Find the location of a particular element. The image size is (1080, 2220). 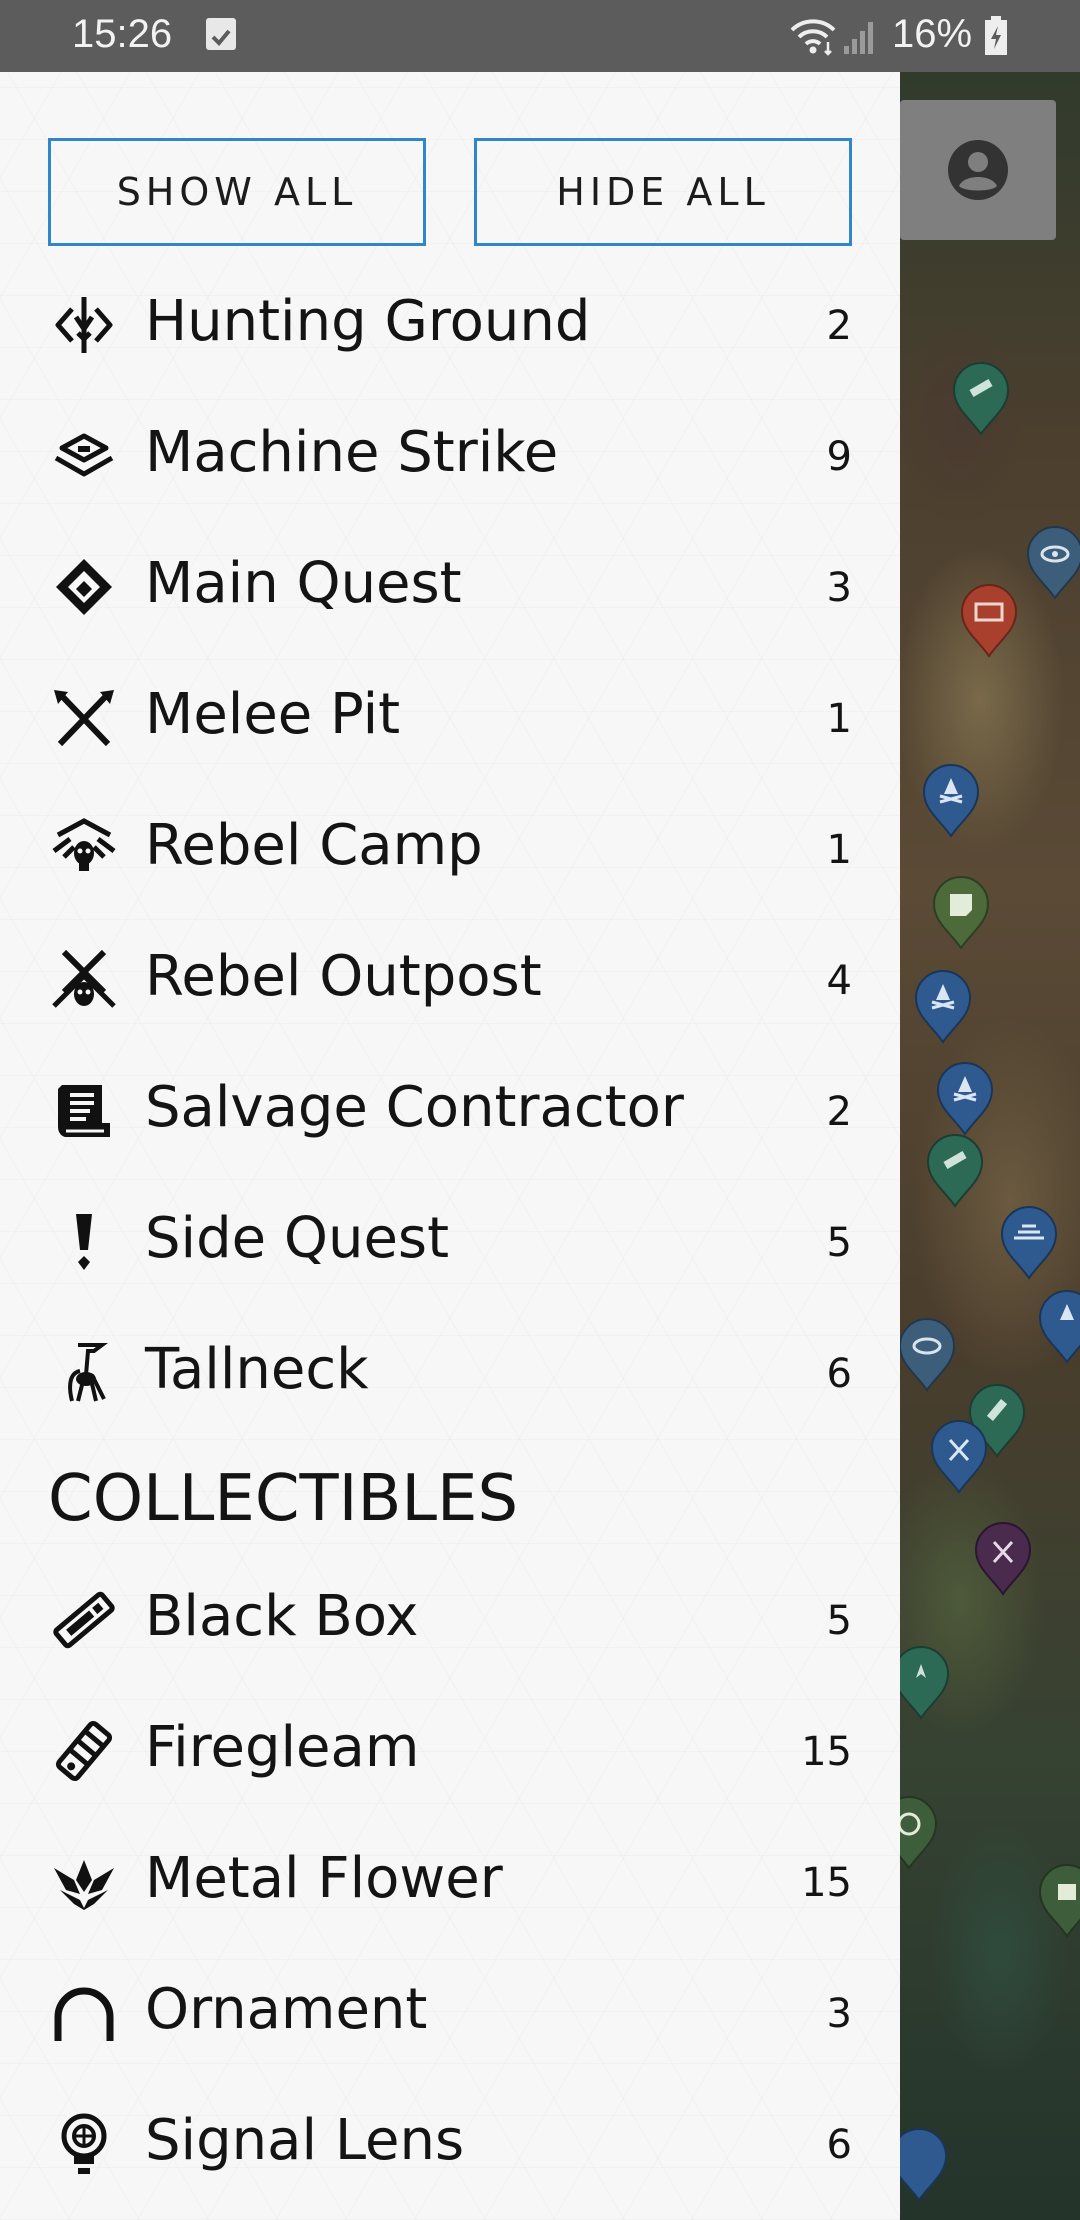

melee-pit-icon is located at coordinates (84, 718).